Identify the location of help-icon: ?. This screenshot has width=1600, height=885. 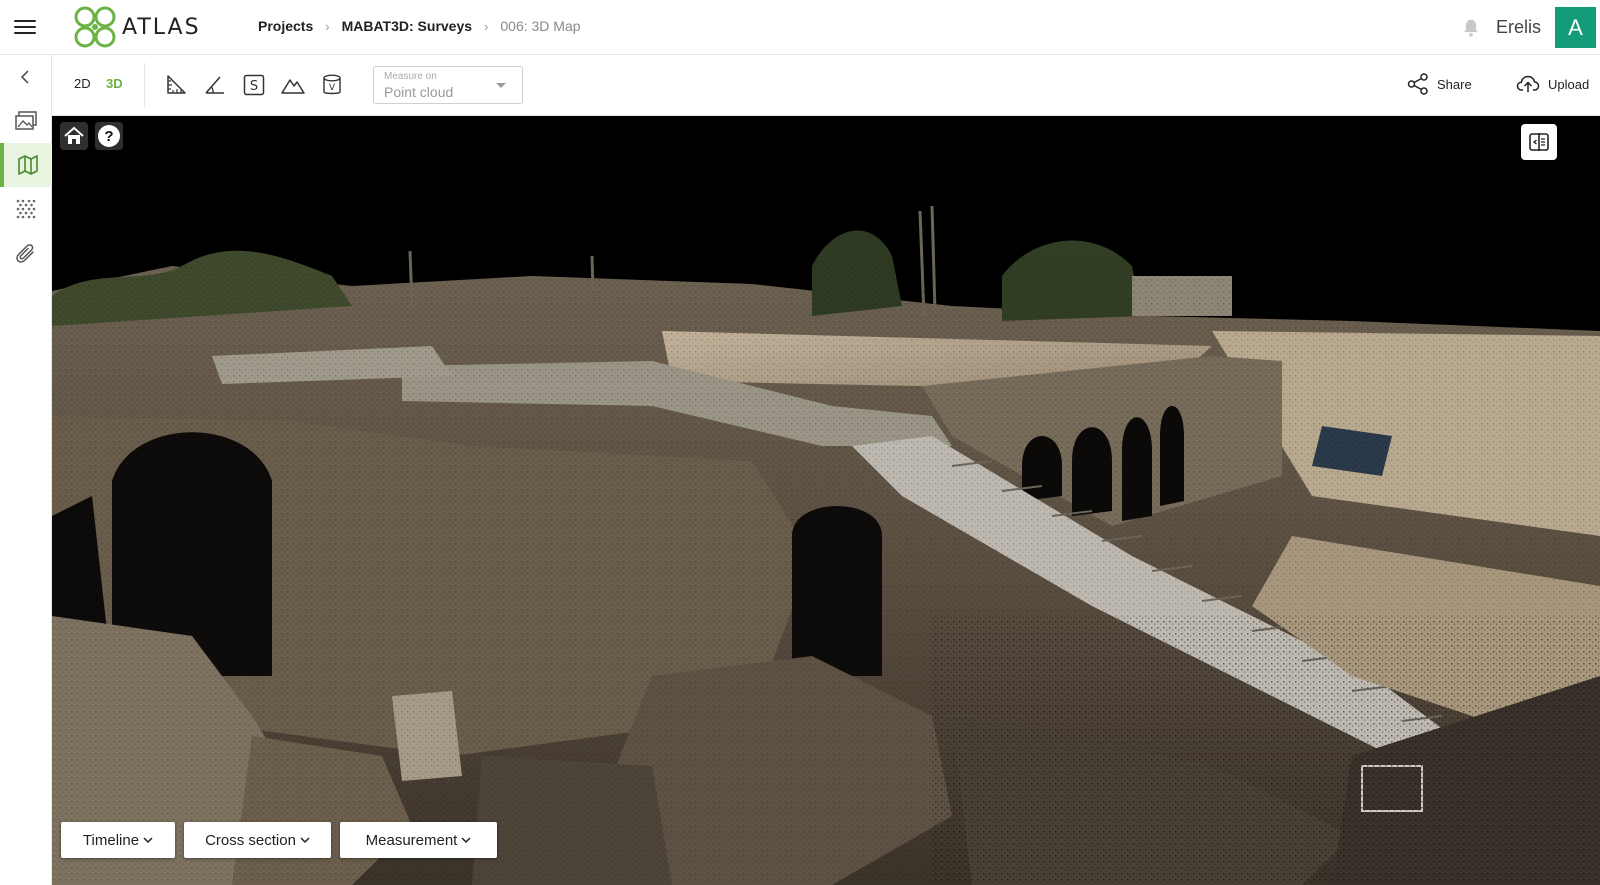
(109, 136).